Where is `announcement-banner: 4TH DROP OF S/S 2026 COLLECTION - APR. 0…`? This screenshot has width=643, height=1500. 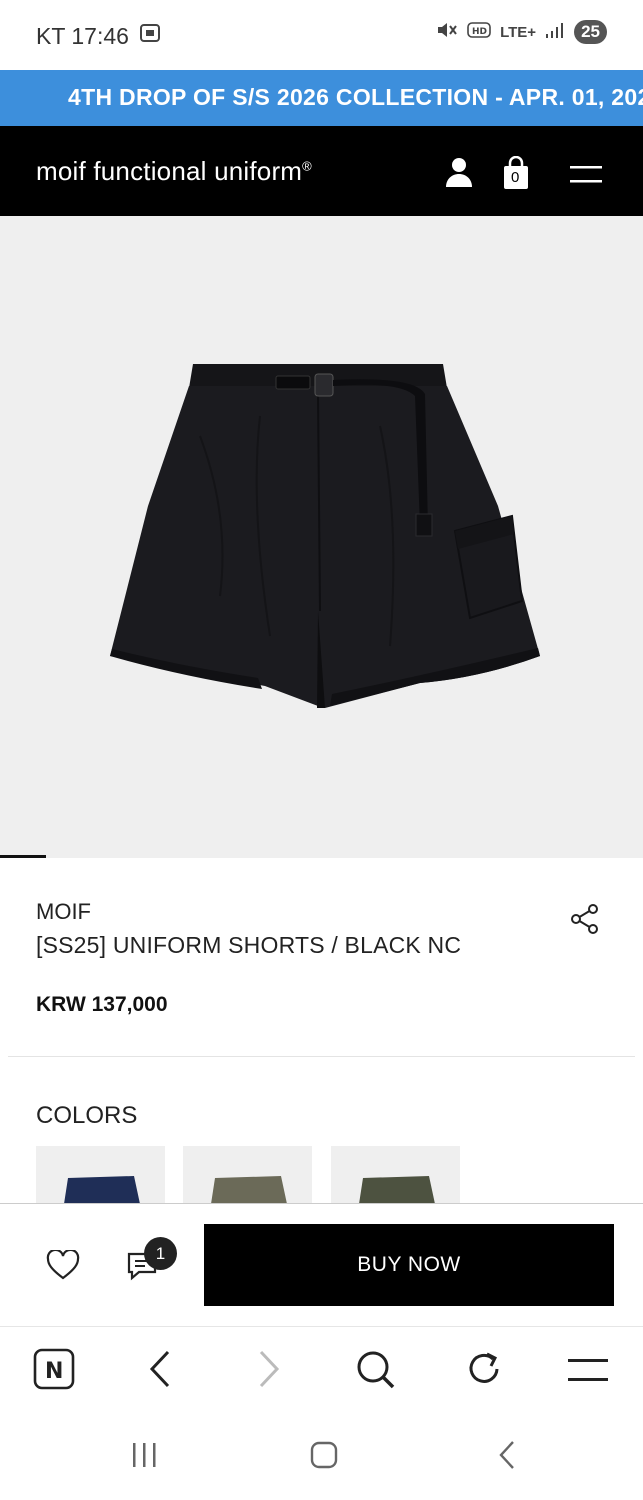 announcement-banner: 4TH DROP OF S/S 2026 COLLECTION - APR. 0… is located at coordinates (321, 98).